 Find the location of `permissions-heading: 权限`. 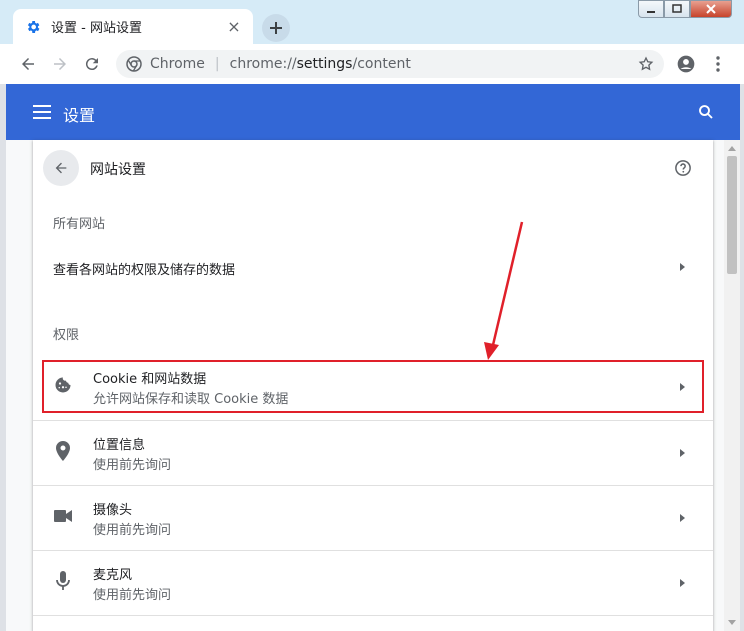

permissions-heading: 权限 is located at coordinates (66, 335).